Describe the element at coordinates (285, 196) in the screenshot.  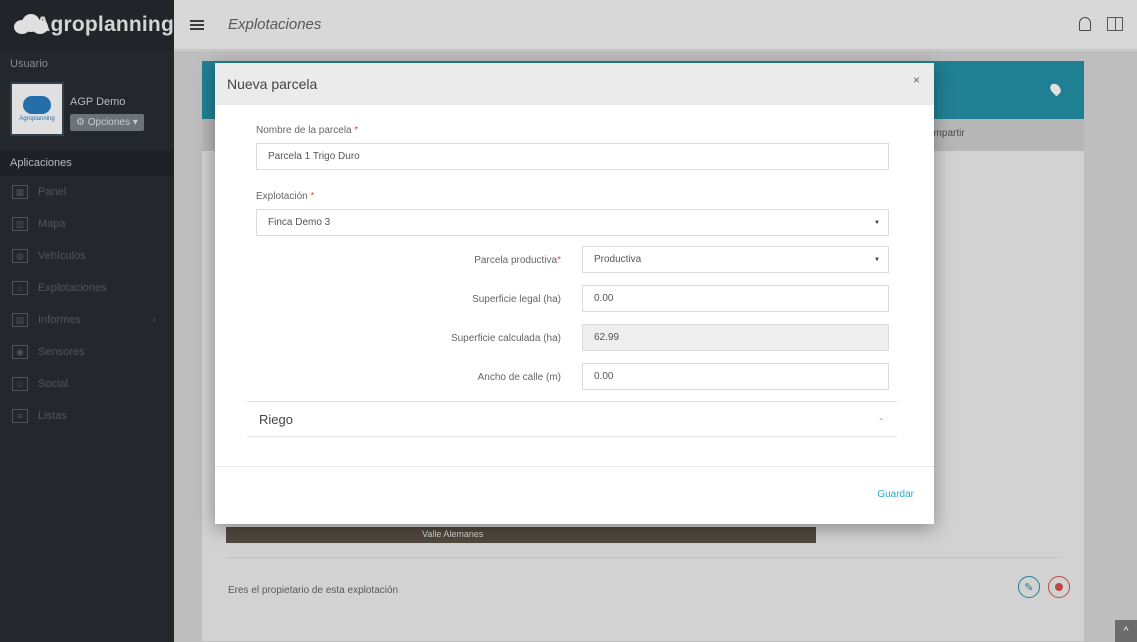
I see `farm-label: Explotación *` at that location.